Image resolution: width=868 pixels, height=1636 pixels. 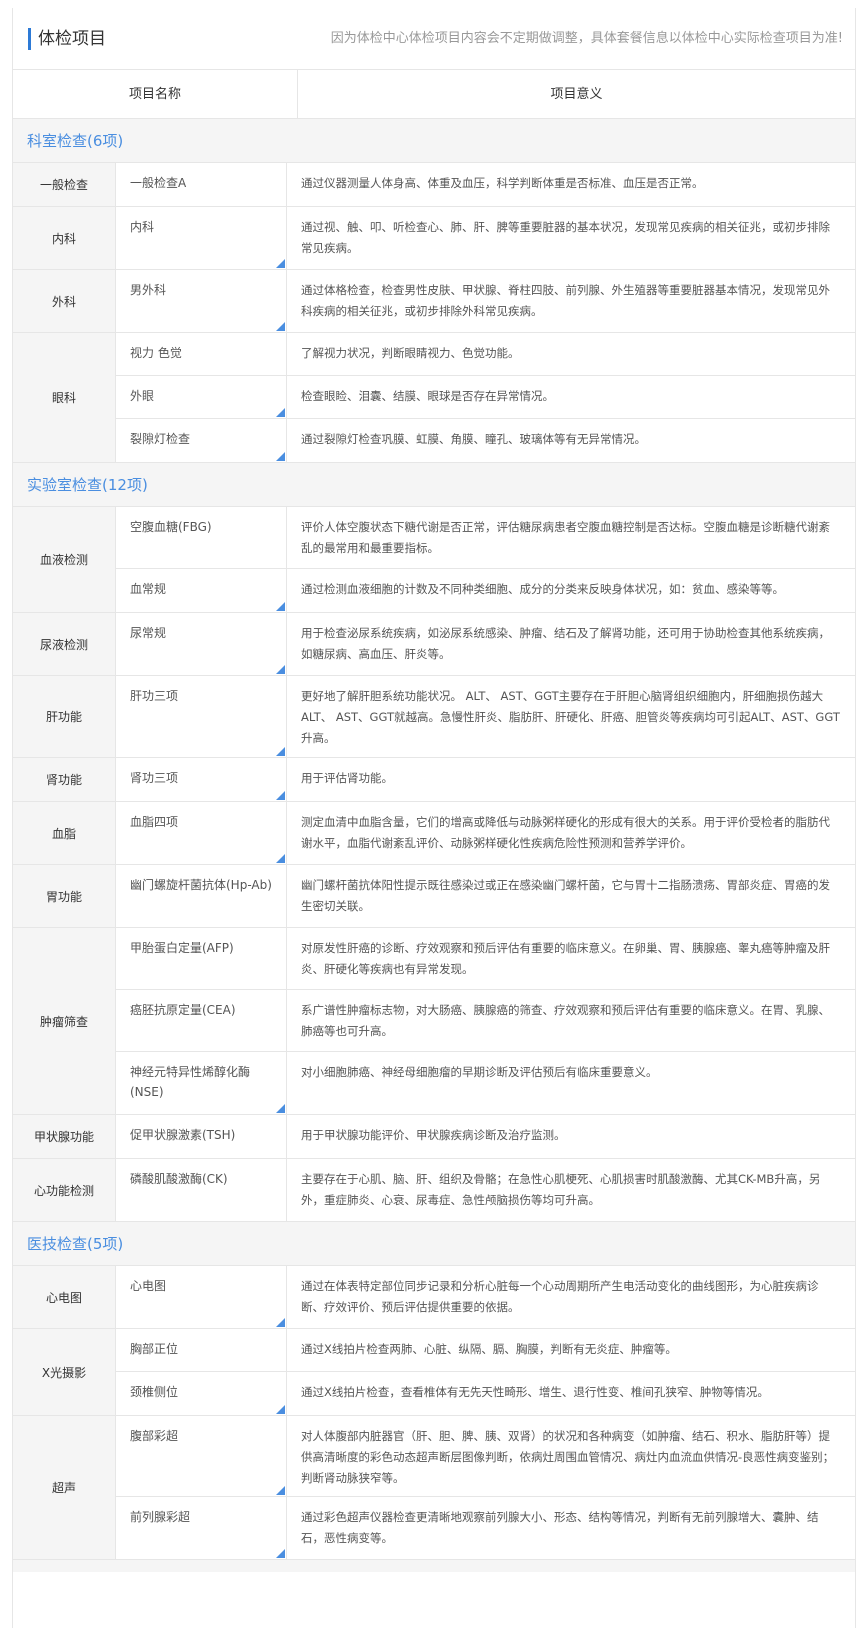 I want to click on item-name-text: 外眼, so click(x=142, y=396).